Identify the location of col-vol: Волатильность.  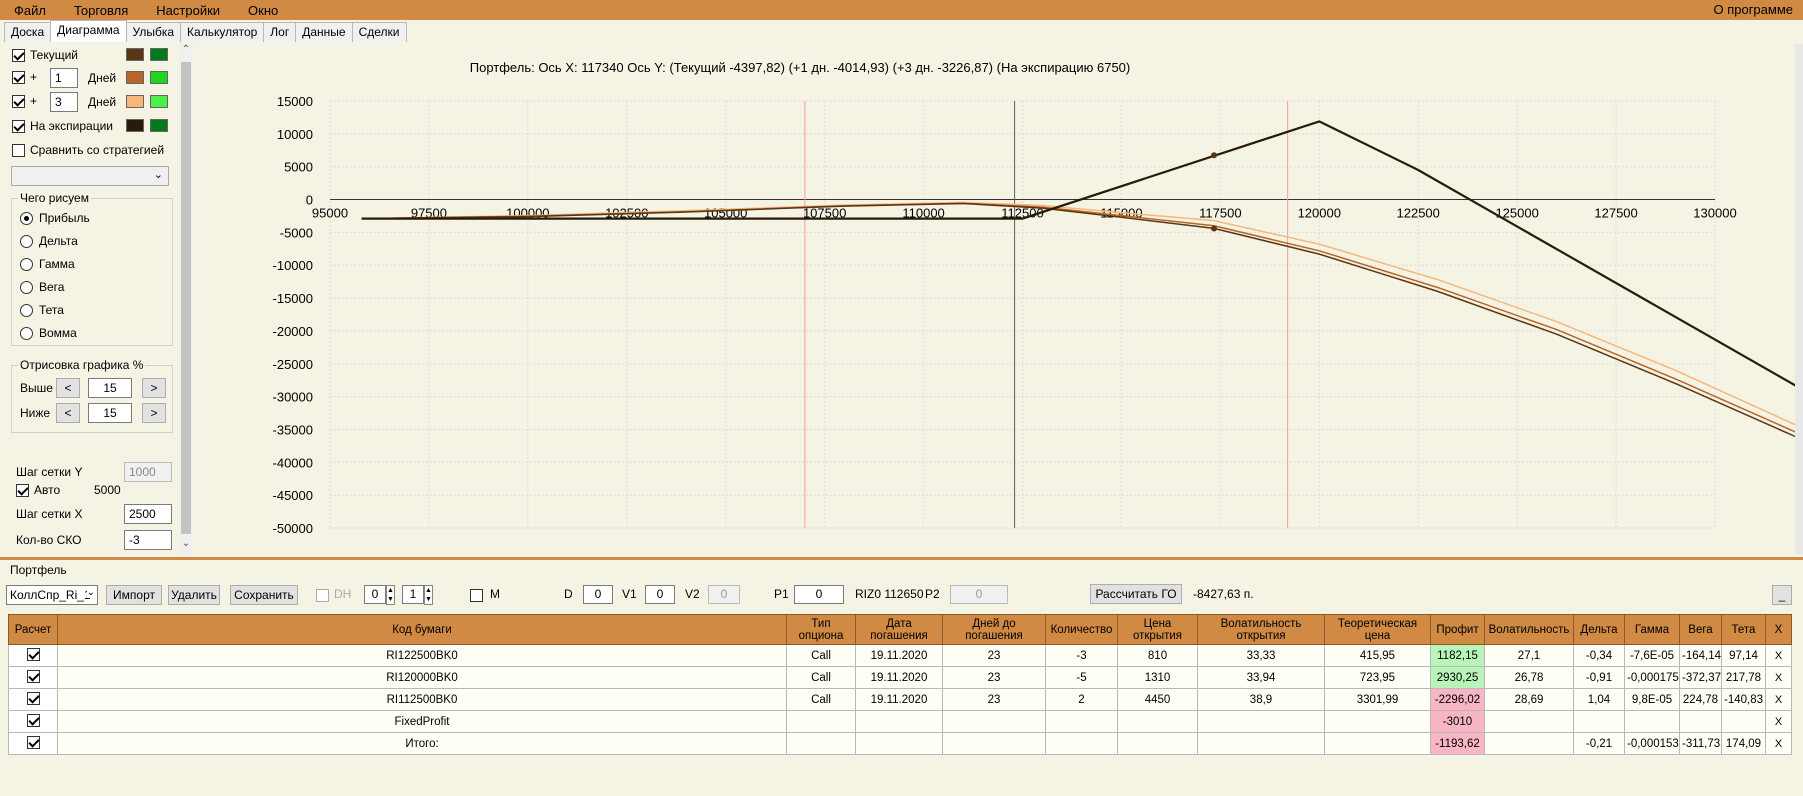
(1529, 629).